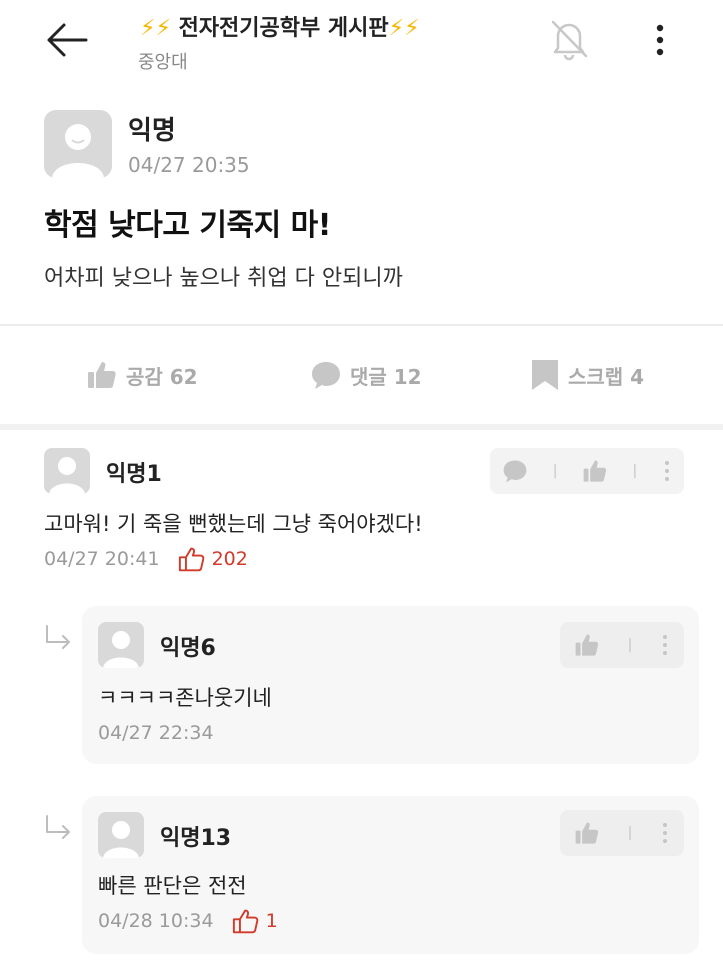 The width and height of the screenshot is (723, 962). Describe the element at coordinates (223, 278) in the screenshot. I see `post-body: 어차피 낮으나 높으나 취업 다 안되니까` at that location.